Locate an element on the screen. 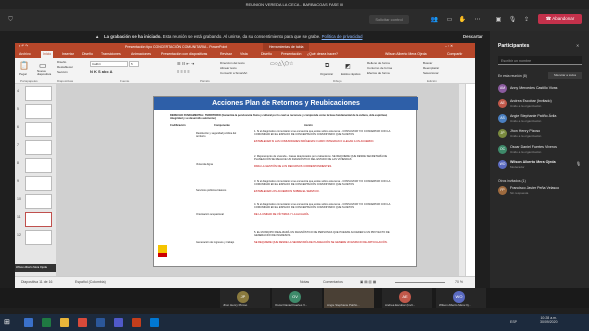  in-meeting-header: En esta reunión (8) is located at coordinates (512, 76).